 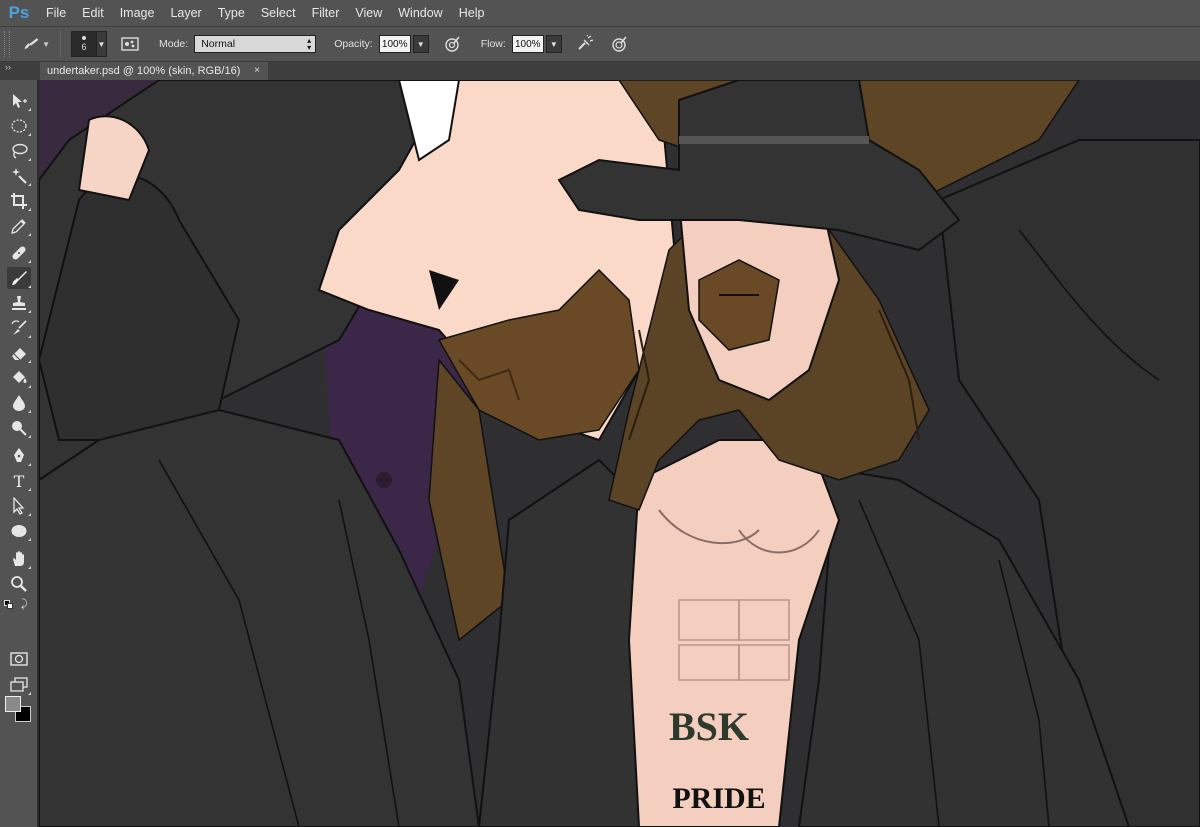 I want to click on clone-stamp-tool, so click(x=19, y=303).